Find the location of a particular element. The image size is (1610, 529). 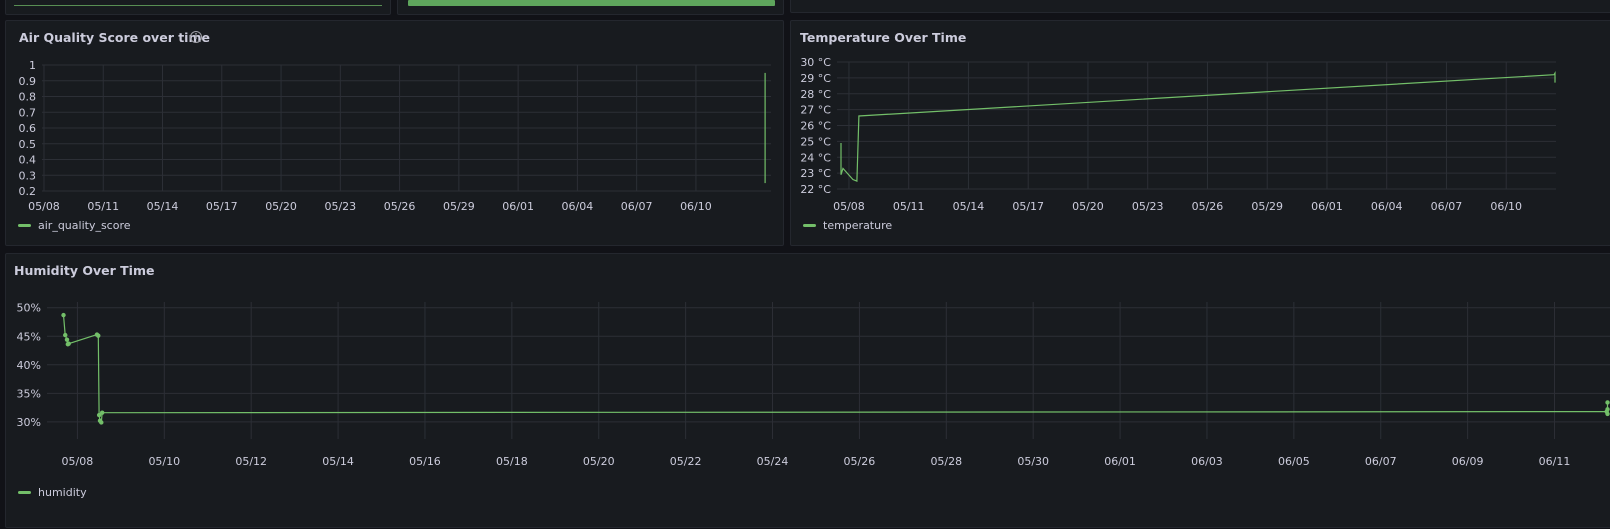

x-tick-label: 05/30 is located at coordinates (1033, 461).